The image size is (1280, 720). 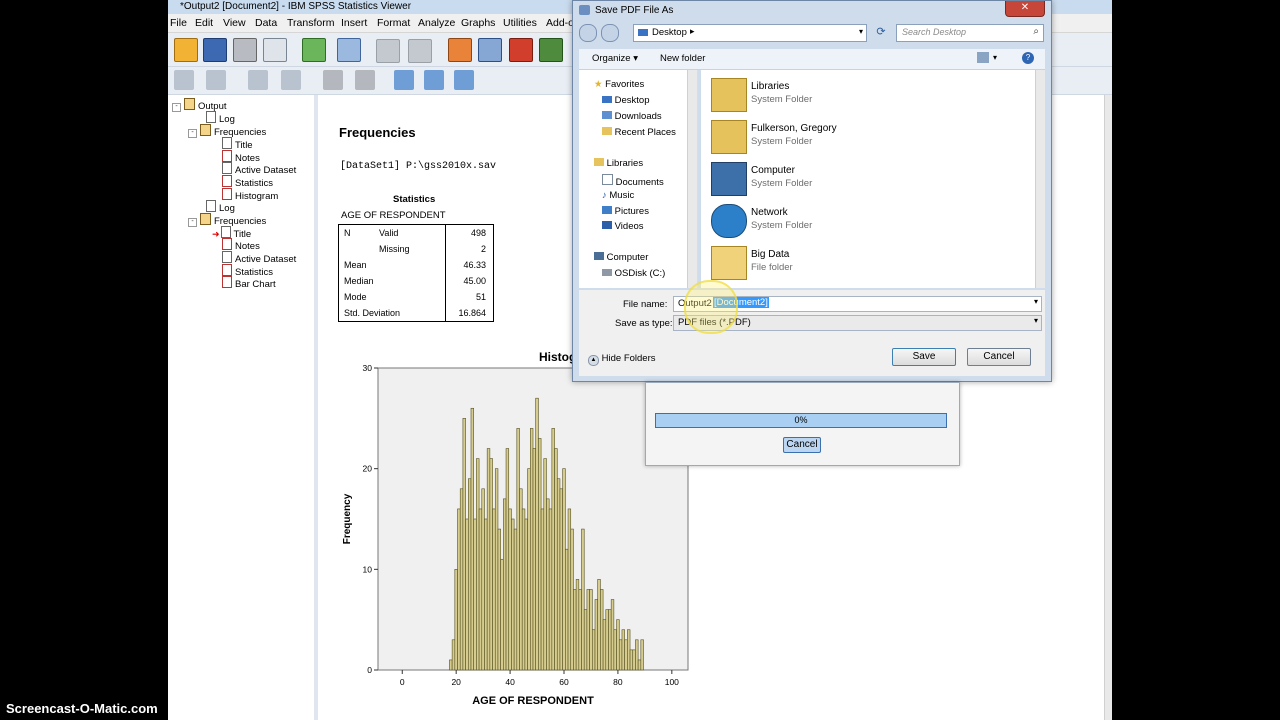 What do you see at coordinates (354, 23) in the screenshot?
I see `menu-insert: Insert` at bounding box center [354, 23].